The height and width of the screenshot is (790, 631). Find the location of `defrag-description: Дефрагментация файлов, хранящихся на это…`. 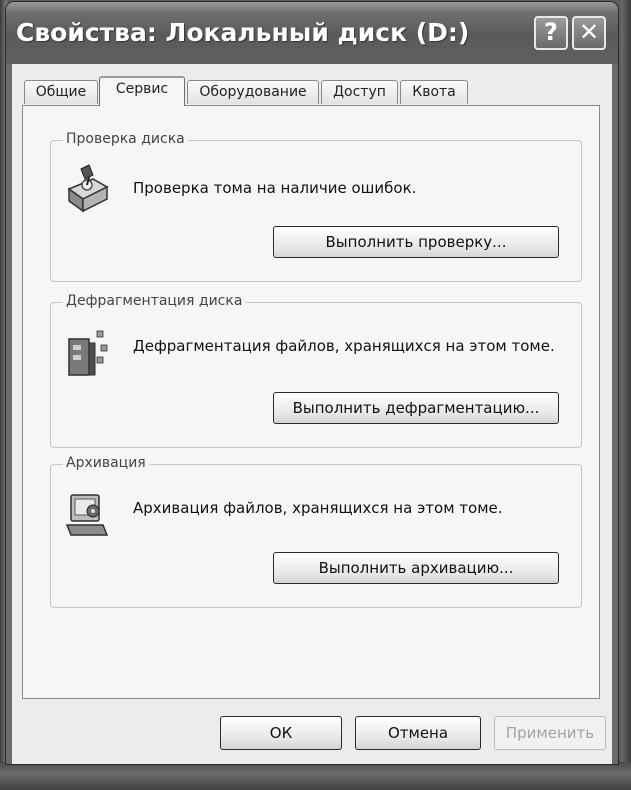

defrag-description: Дефрагментация файлов, хранящихся на это… is located at coordinates (344, 346).